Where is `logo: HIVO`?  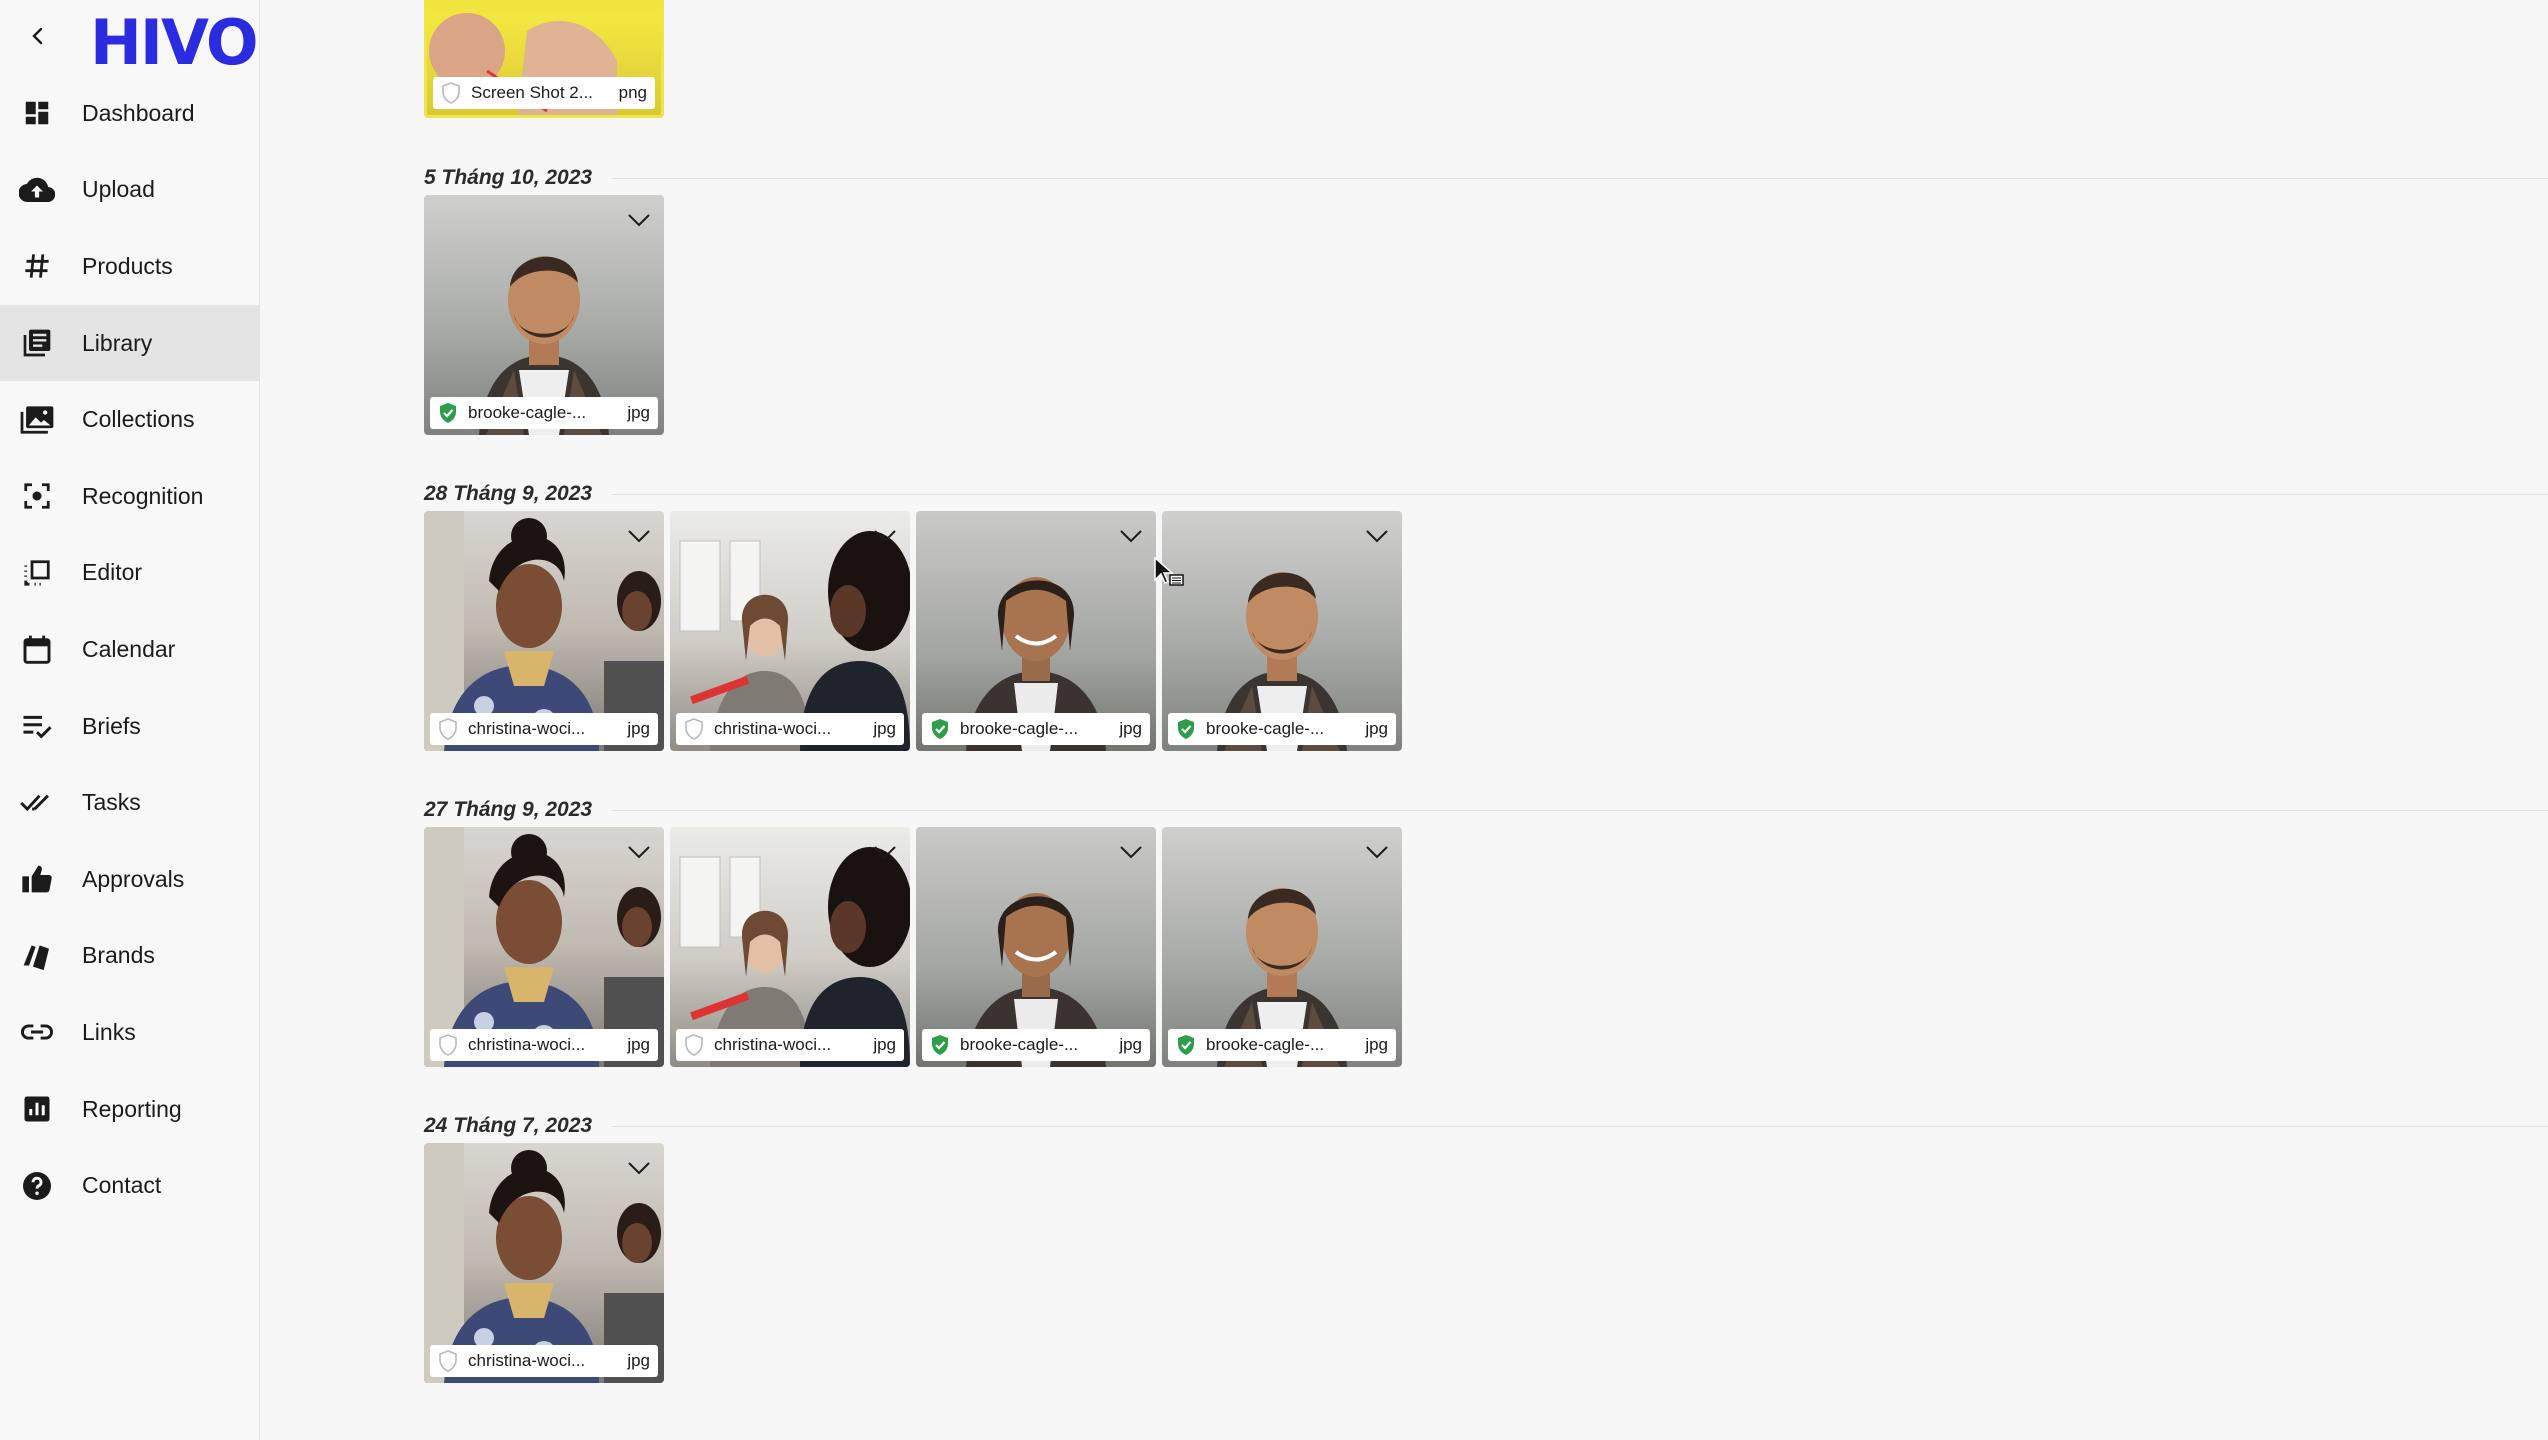 logo: HIVO is located at coordinates (174, 42).